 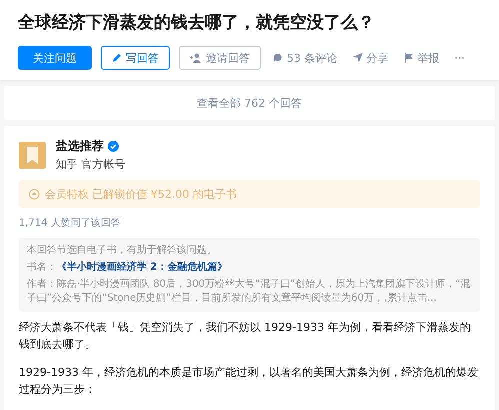 What do you see at coordinates (220, 58) in the screenshot?
I see `action-button: 邀请回答` at bounding box center [220, 58].